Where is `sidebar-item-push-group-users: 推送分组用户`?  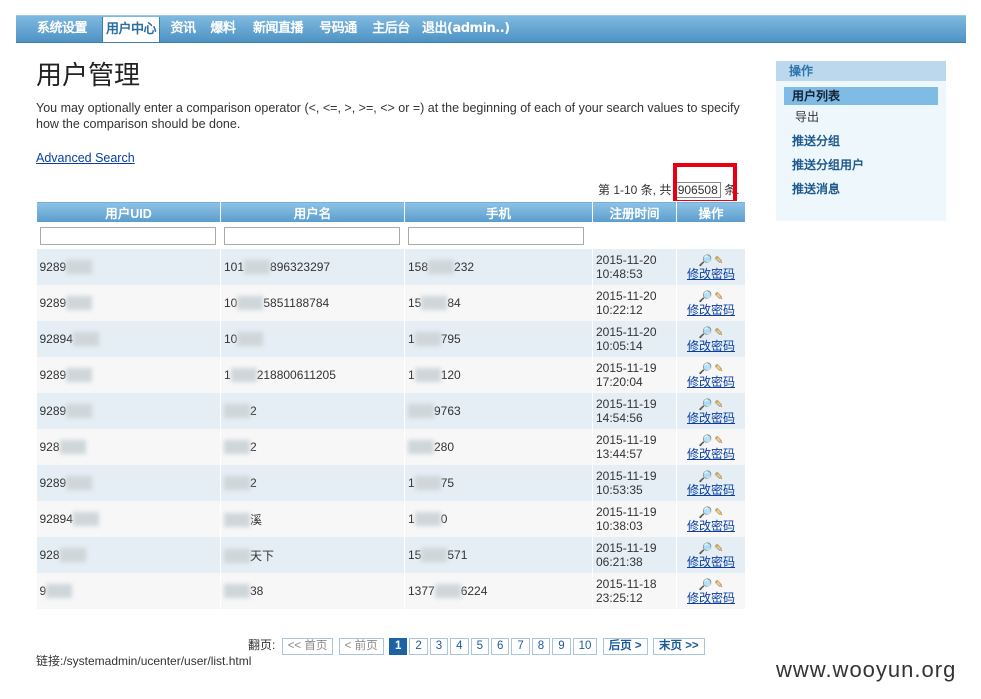
sidebar-item-push-group-users: 推送分组用户 is located at coordinates (861, 165).